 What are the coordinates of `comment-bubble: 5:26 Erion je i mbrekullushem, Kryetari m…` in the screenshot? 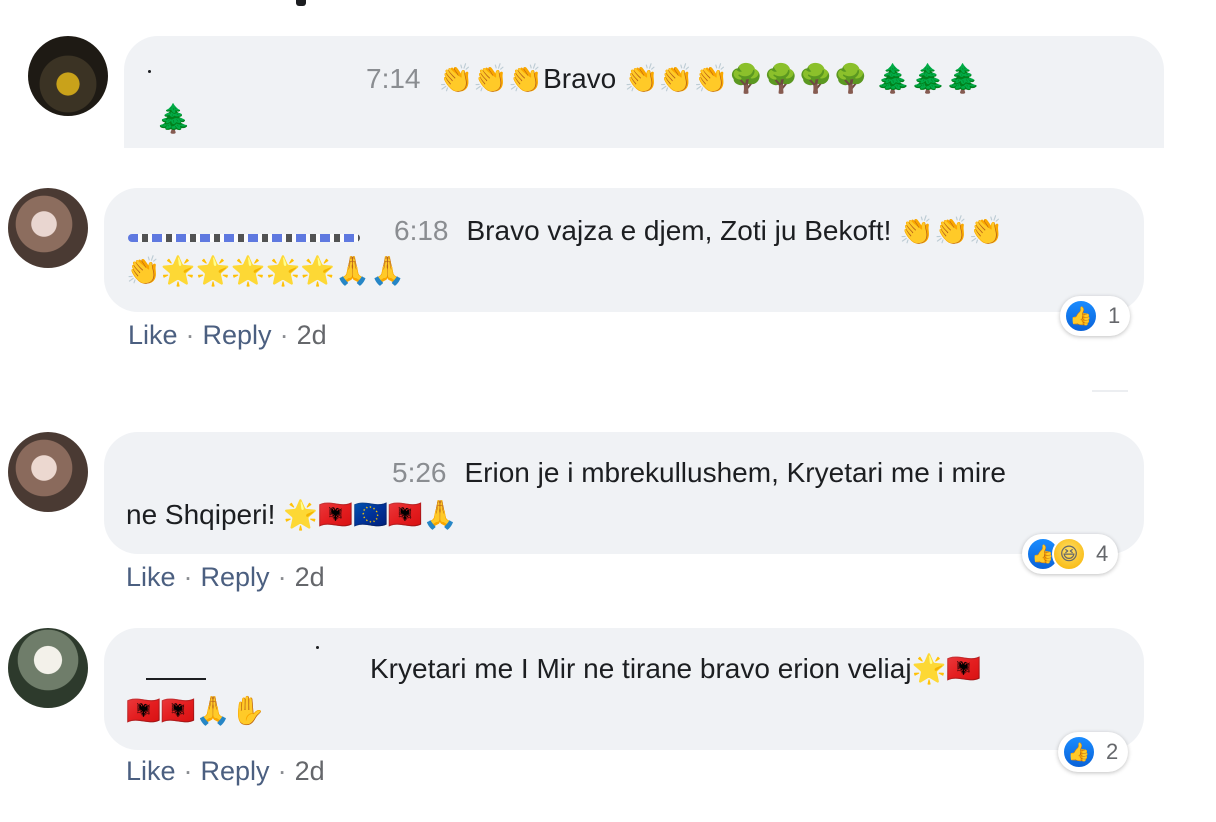 It's located at (624, 493).